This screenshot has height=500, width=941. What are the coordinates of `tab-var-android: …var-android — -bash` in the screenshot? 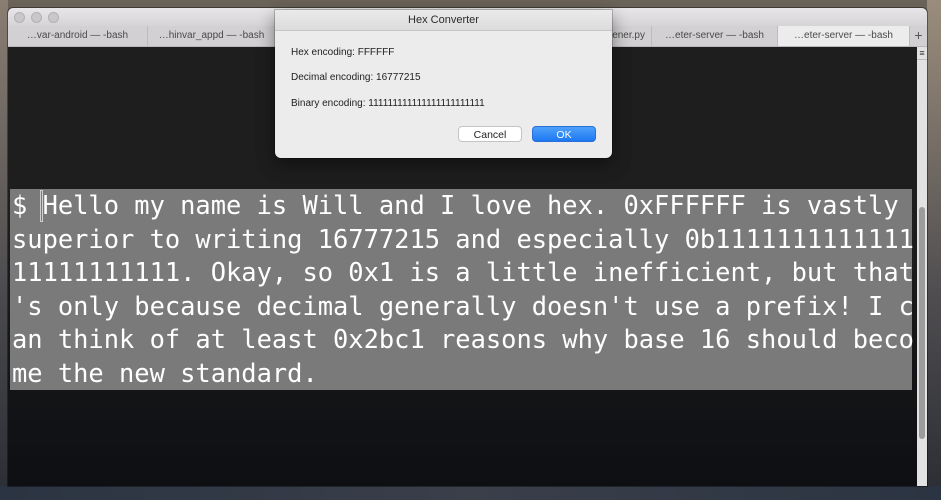 It's located at (78, 36).